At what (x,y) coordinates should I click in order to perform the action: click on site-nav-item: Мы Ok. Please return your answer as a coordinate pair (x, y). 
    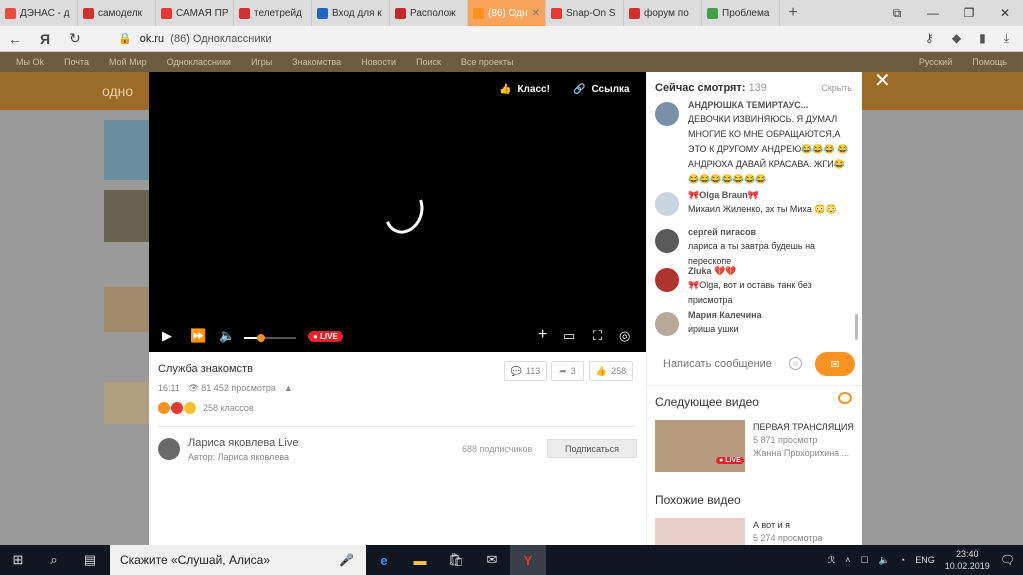
    Looking at the image, I should click on (30, 62).